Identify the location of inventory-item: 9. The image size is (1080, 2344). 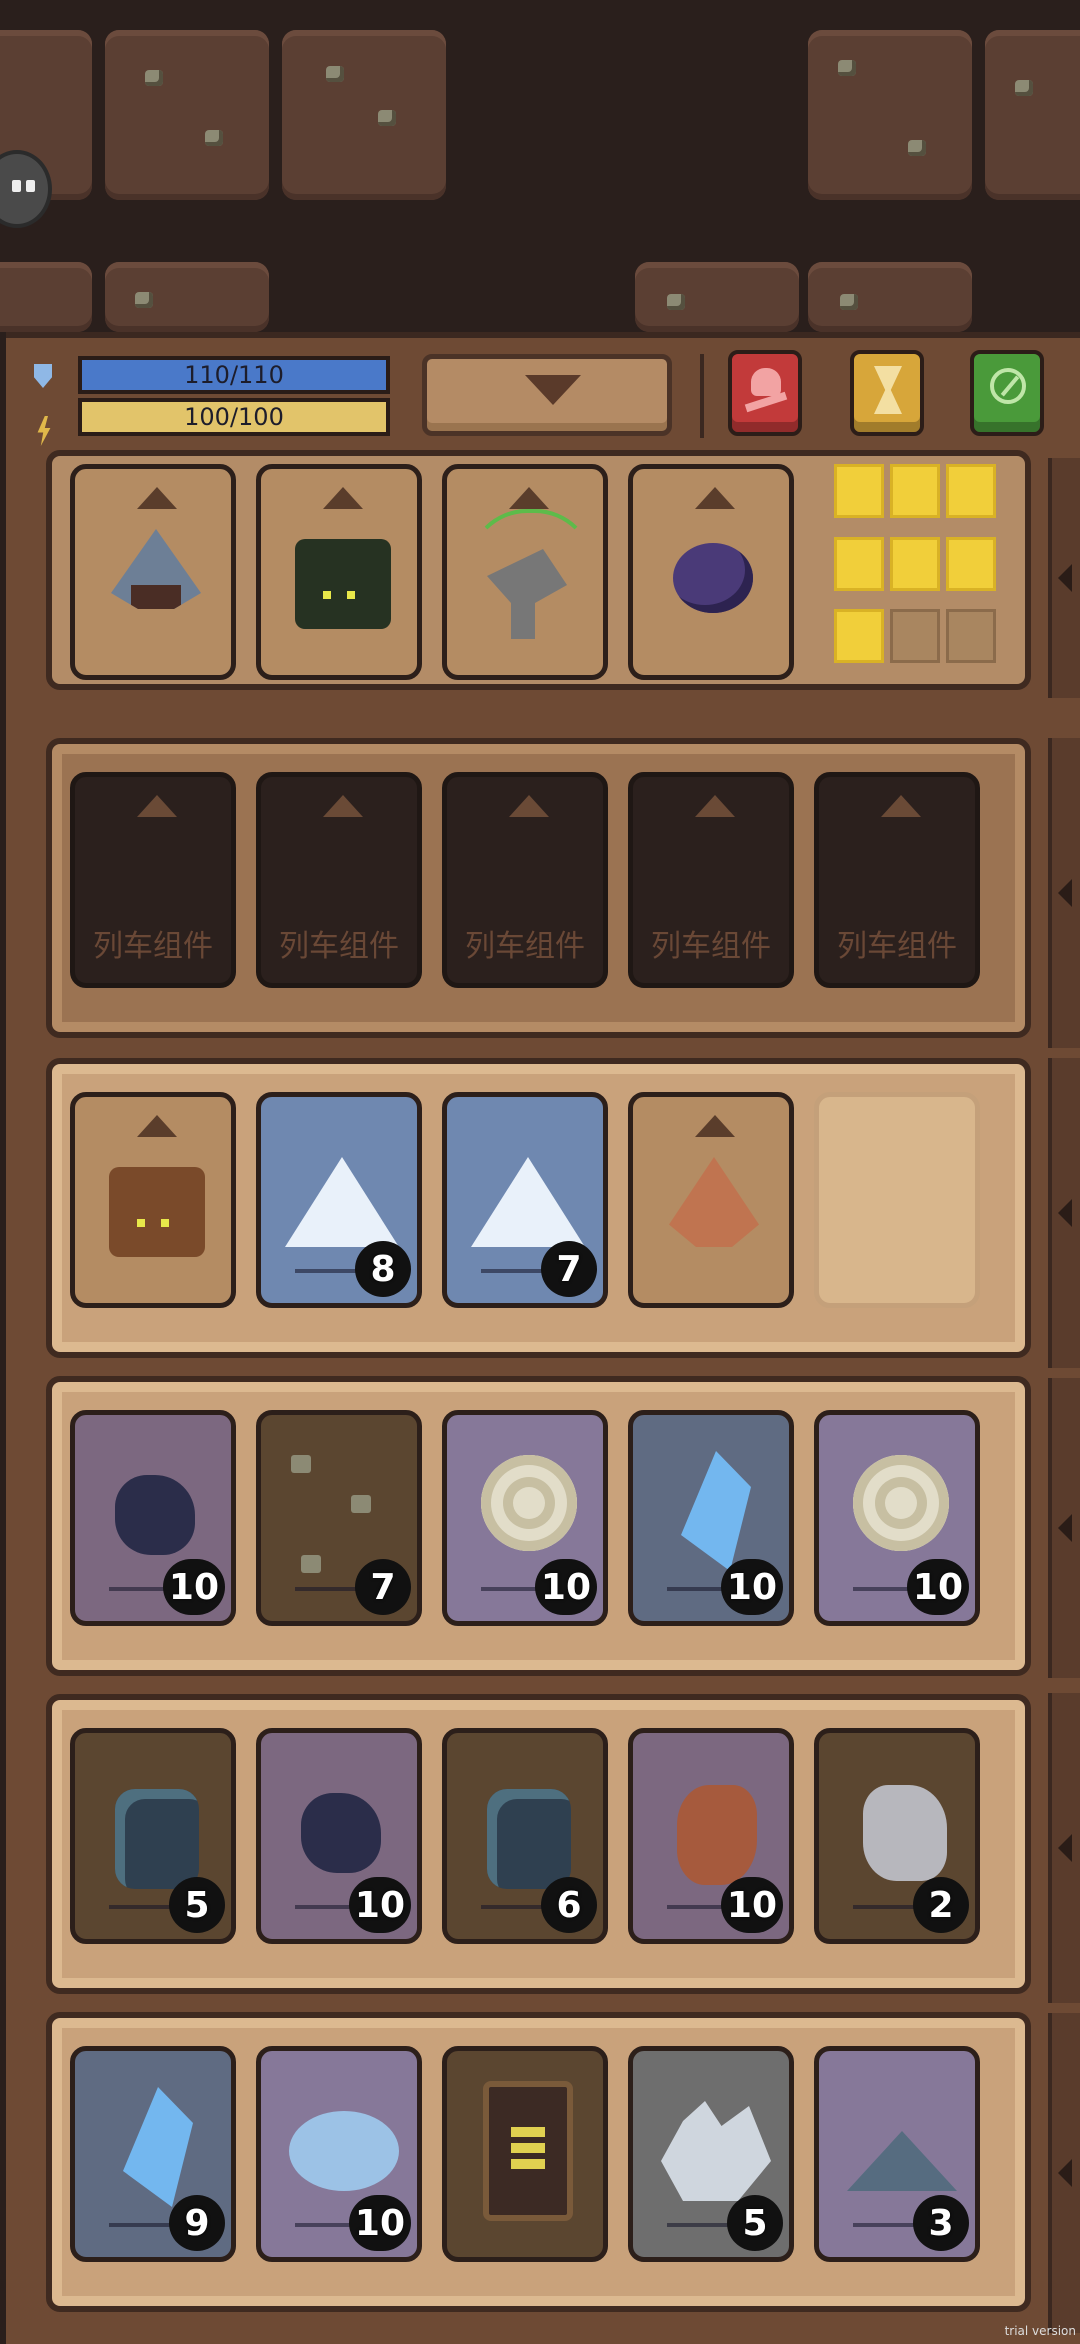
(153, 2154).